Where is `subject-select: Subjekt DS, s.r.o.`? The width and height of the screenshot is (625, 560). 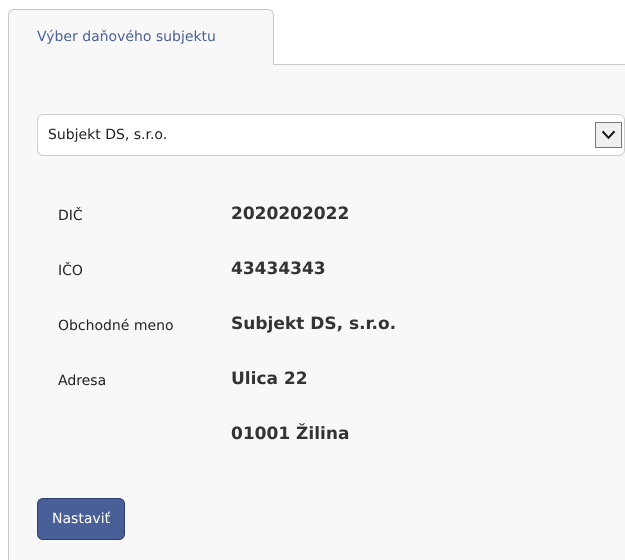
subject-select: Subjekt DS, s.r.o. is located at coordinates (331, 135).